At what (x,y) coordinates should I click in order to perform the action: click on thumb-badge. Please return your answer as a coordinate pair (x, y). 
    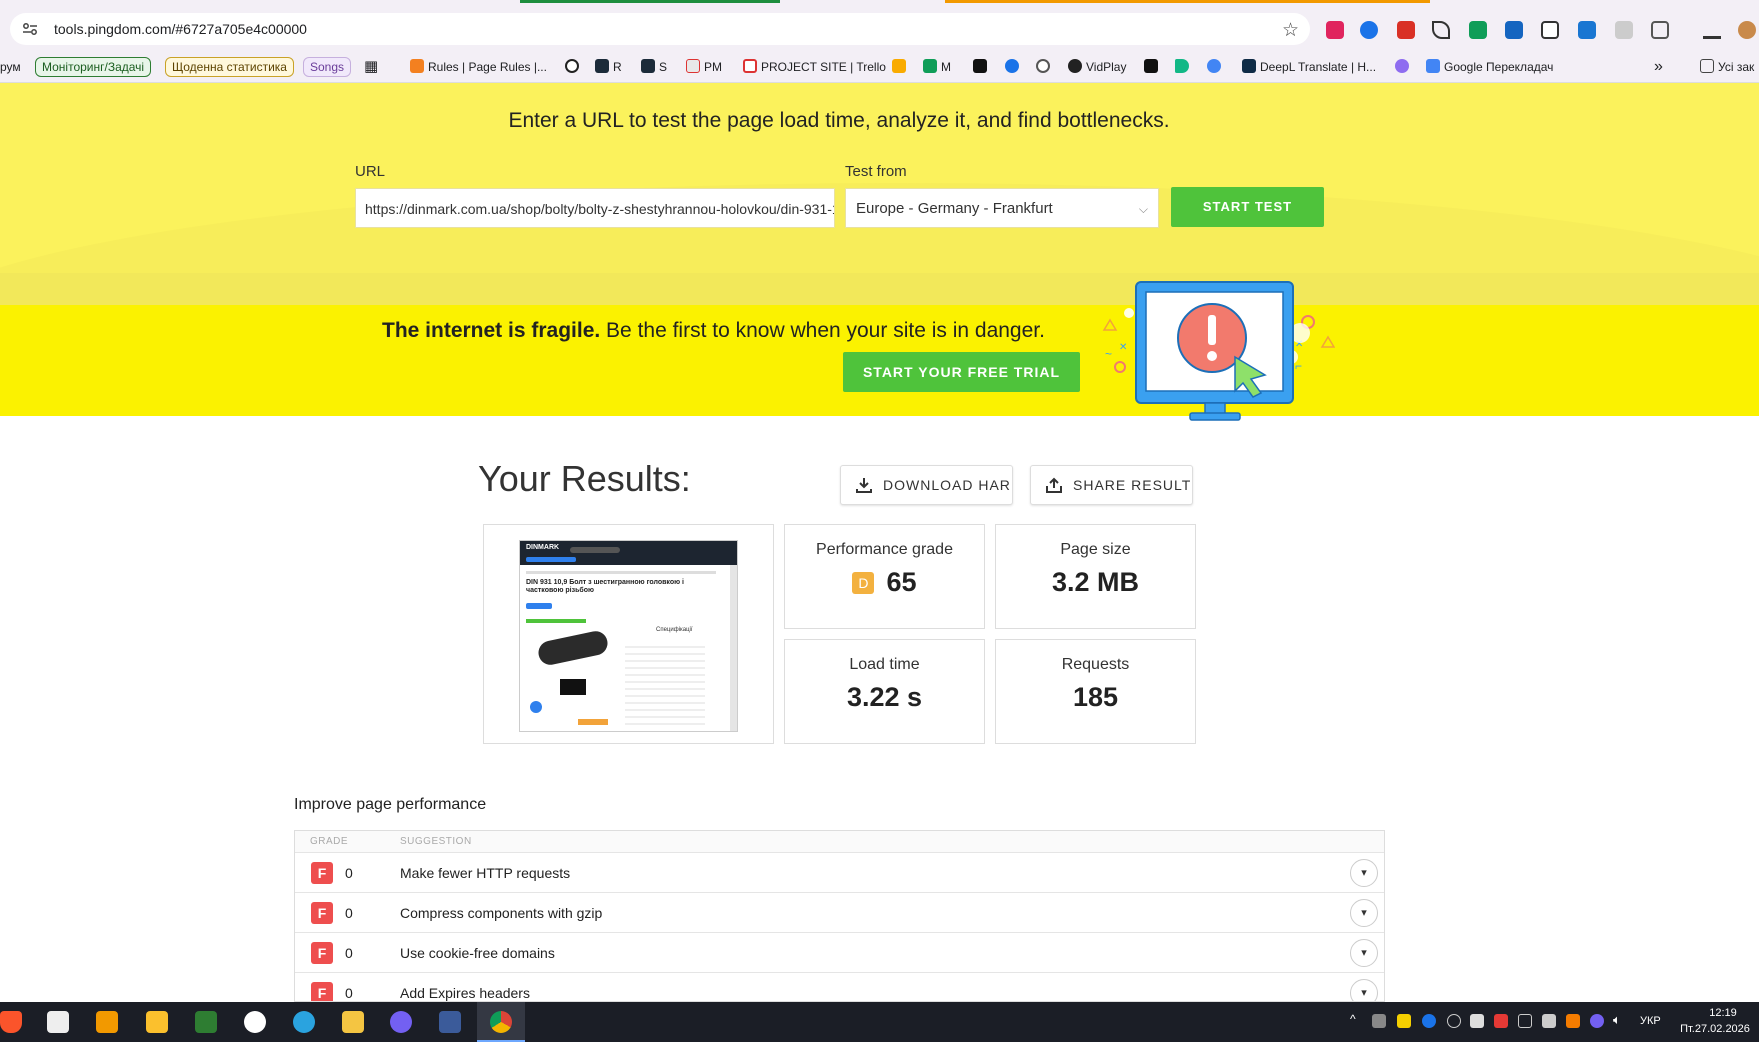
    Looking at the image, I should click on (556, 621).